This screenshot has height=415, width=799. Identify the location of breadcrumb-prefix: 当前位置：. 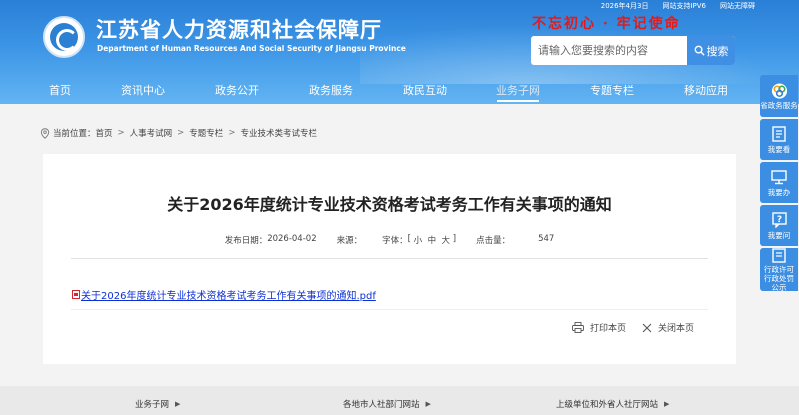
(74, 134).